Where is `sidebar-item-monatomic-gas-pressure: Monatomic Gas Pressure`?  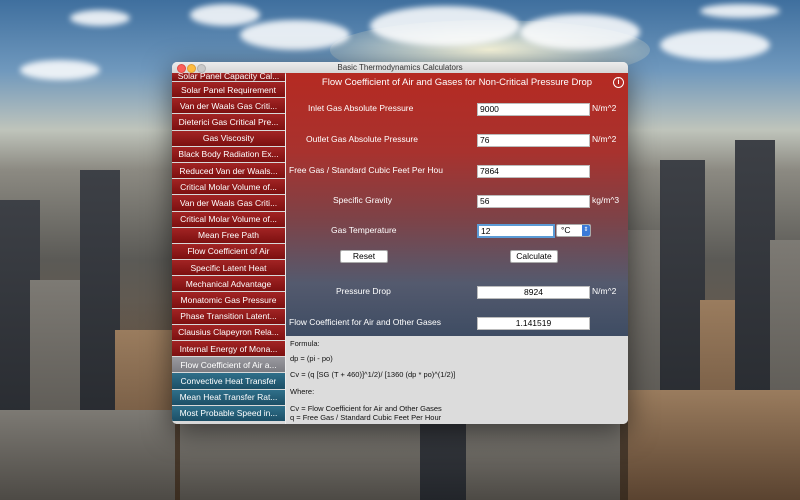 sidebar-item-monatomic-gas-pressure: Monatomic Gas Pressure is located at coordinates (228, 300).